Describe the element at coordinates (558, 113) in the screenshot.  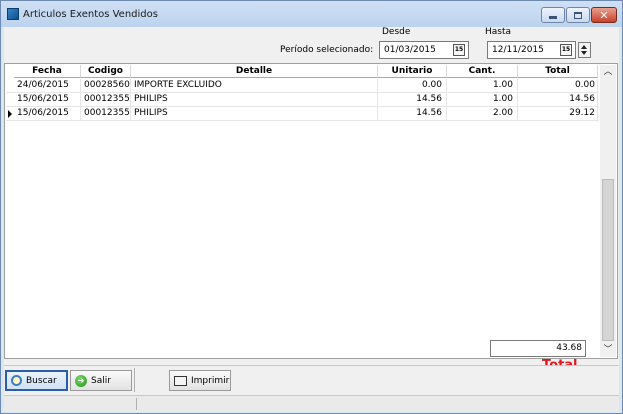
I see `cell-total: 29.12` at that location.